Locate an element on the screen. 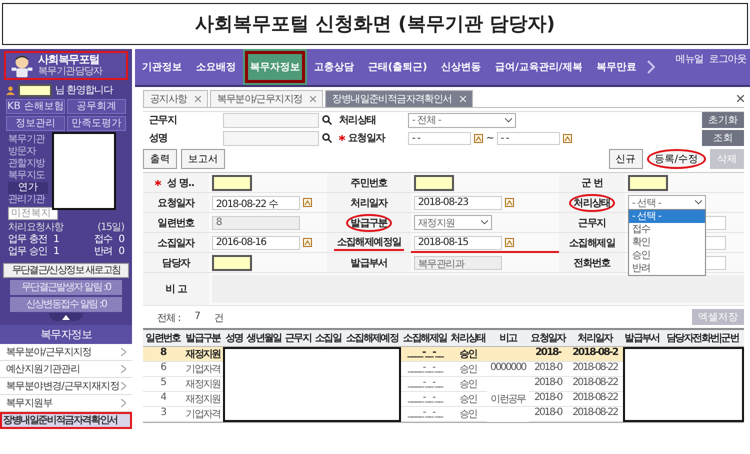  column-header: 처리일자 is located at coordinates (595, 338).